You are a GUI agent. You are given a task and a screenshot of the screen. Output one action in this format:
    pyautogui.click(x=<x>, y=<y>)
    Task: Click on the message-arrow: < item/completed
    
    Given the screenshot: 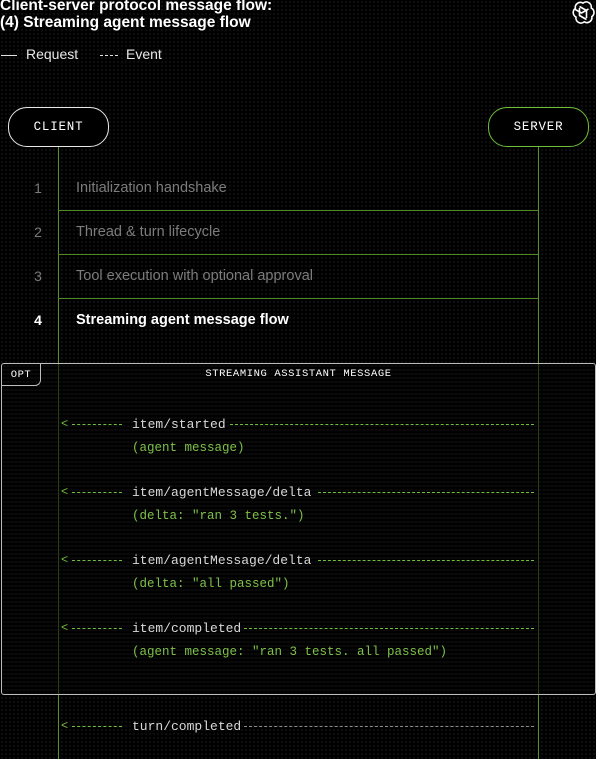 What is the action you would take?
    pyautogui.click(x=298, y=629)
    